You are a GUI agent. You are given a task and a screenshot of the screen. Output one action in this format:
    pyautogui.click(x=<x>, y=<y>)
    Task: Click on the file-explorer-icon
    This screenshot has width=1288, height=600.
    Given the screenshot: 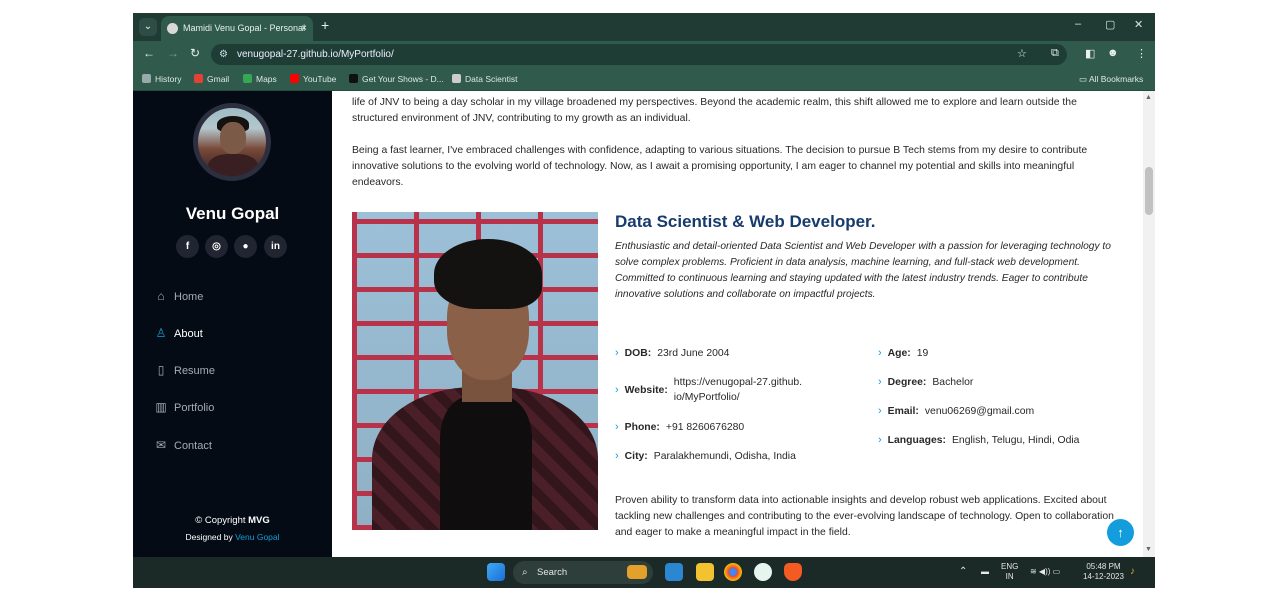 What is the action you would take?
    pyautogui.click(x=705, y=572)
    